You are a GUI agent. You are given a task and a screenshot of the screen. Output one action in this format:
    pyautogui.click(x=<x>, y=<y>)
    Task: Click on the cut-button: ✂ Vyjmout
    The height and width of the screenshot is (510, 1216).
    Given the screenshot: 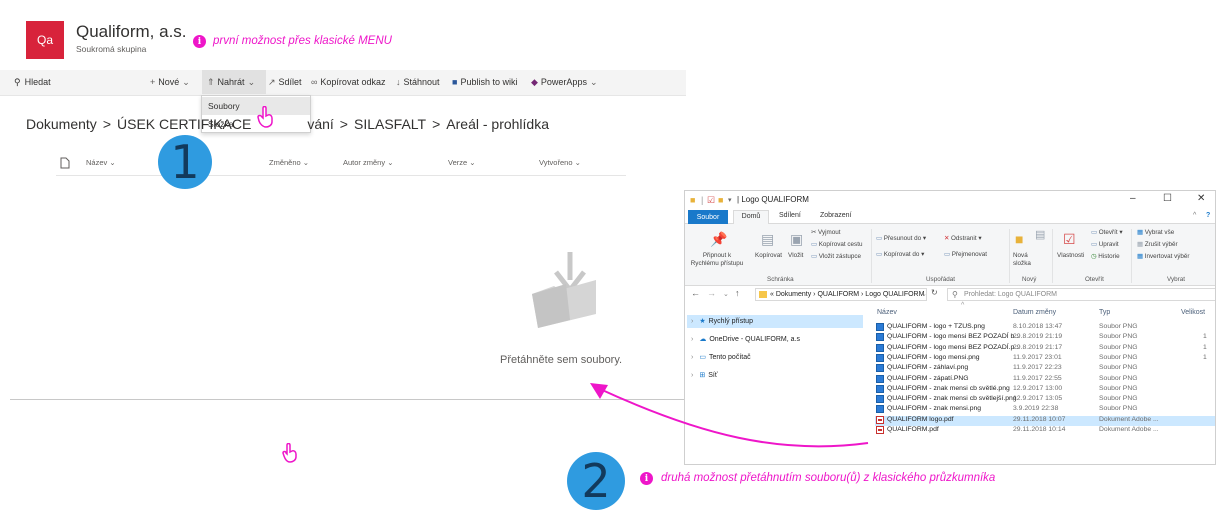 What is the action you would take?
    pyautogui.click(x=826, y=233)
    